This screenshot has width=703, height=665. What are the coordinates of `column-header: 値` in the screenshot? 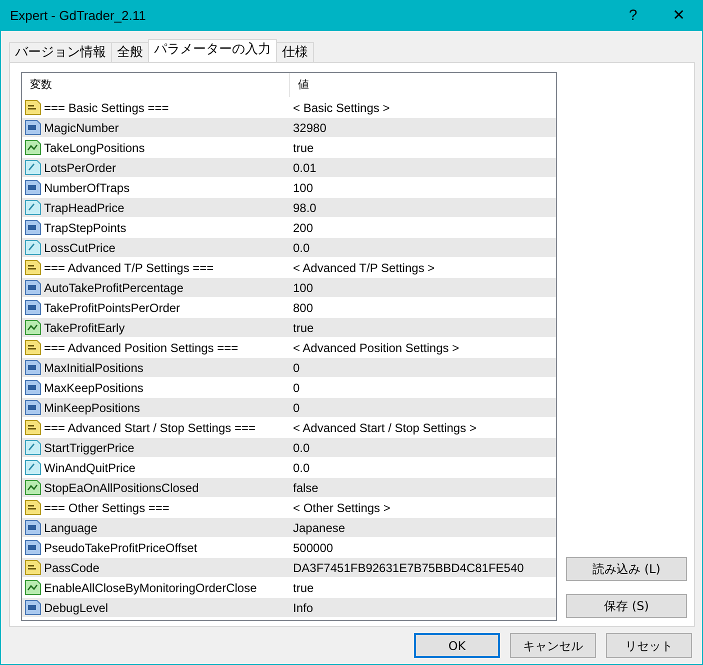 It's located at (299, 85).